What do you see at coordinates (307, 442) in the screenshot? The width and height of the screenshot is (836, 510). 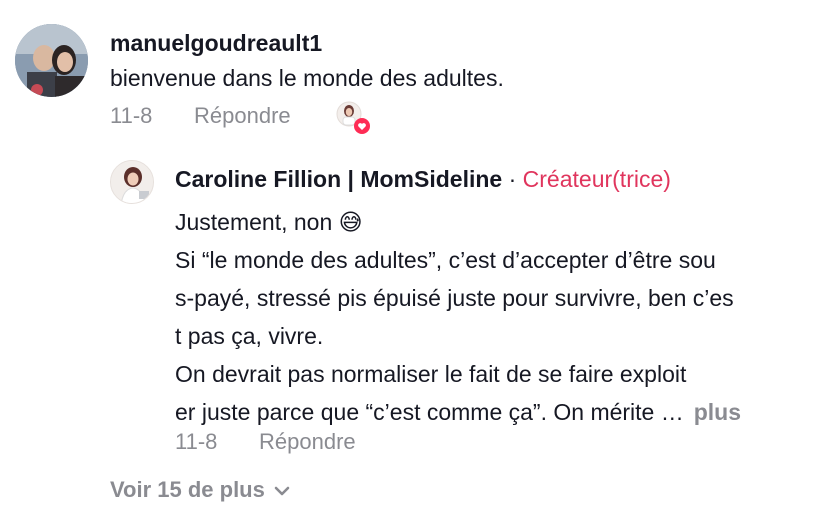 I see `reply-reply-button: Répondre` at bounding box center [307, 442].